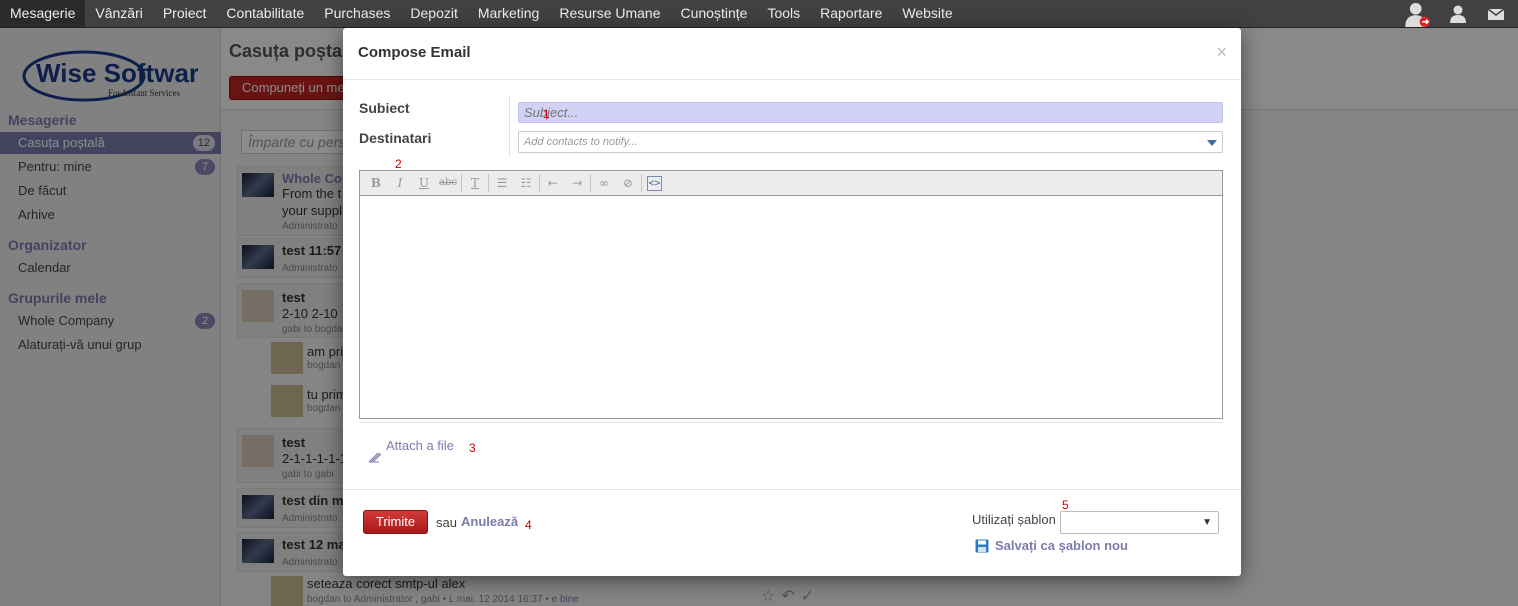 Image resolution: width=1518 pixels, height=606 pixels. I want to click on menu-item-marketing: Marketing, so click(508, 13).